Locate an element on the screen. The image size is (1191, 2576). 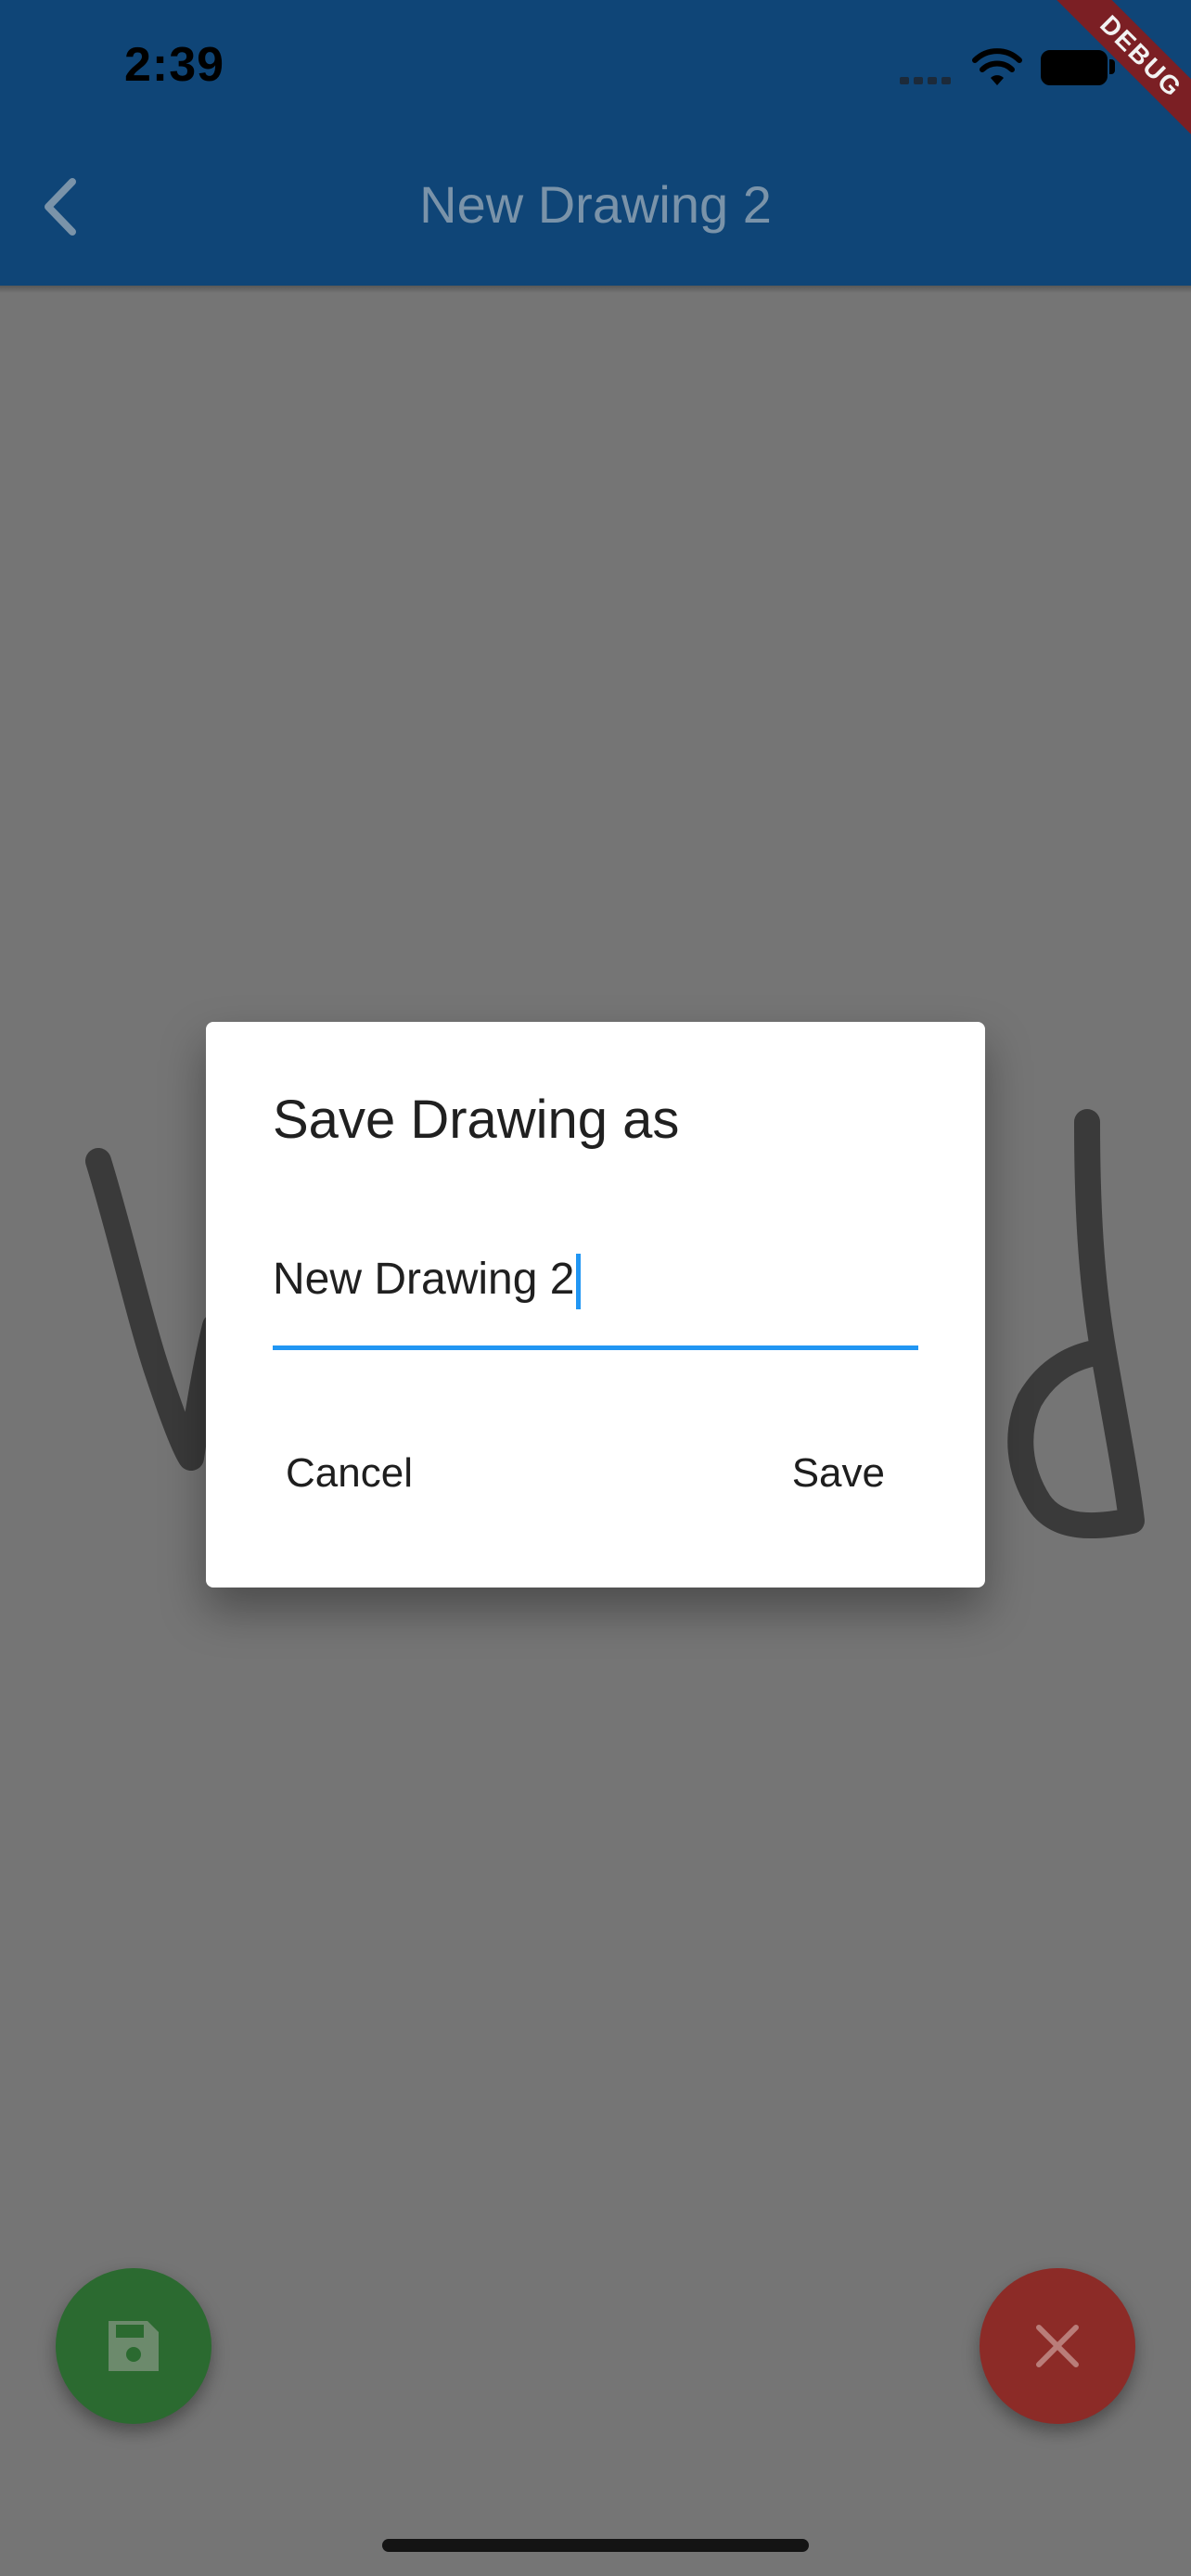
cellular-signal-icon is located at coordinates (927, 78).